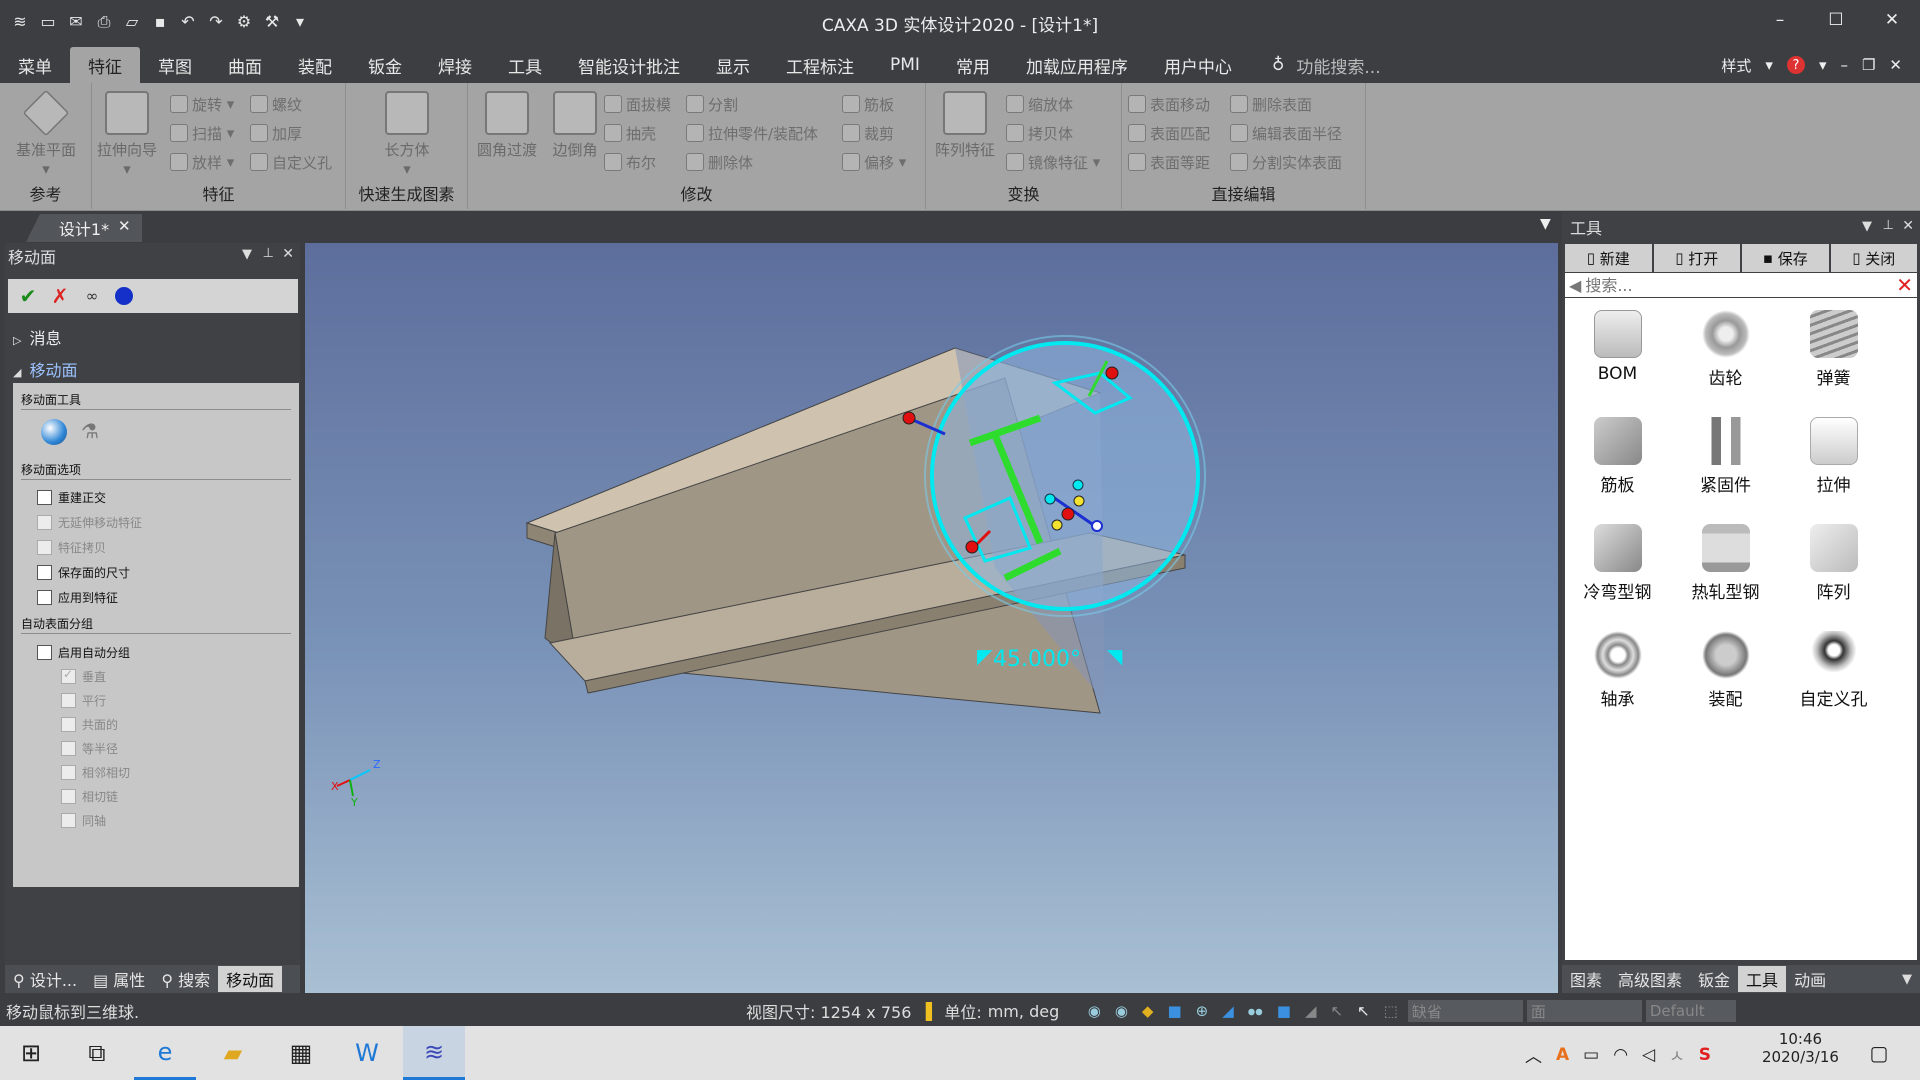 The width and height of the screenshot is (1920, 1080). Describe the element at coordinates (407, 134) in the screenshot. I see `box-button: 长方体 ▾` at that location.